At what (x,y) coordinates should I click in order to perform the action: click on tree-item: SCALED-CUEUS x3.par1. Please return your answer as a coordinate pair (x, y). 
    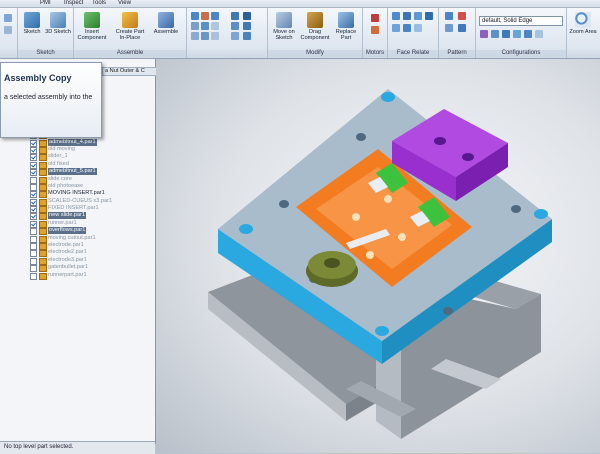
    Looking at the image, I should click on (92, 201).